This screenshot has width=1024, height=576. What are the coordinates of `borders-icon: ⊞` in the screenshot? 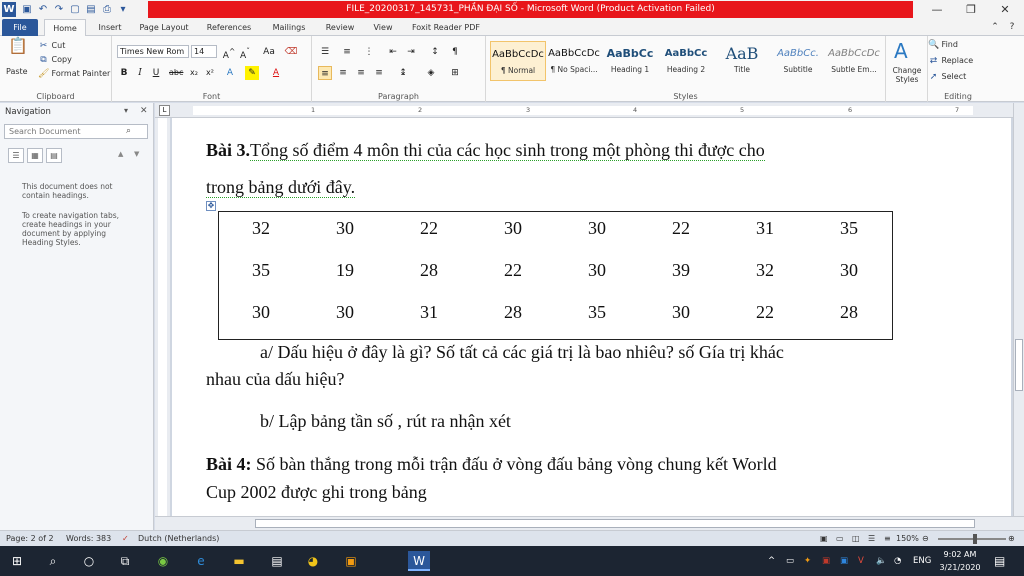 It's located at (455, 73).